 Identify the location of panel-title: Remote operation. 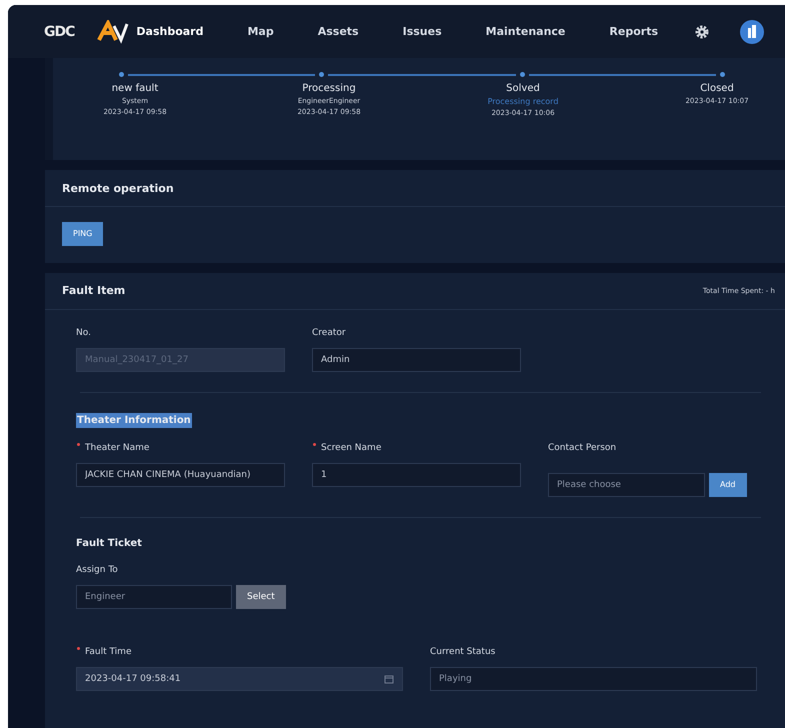
(118, 188).